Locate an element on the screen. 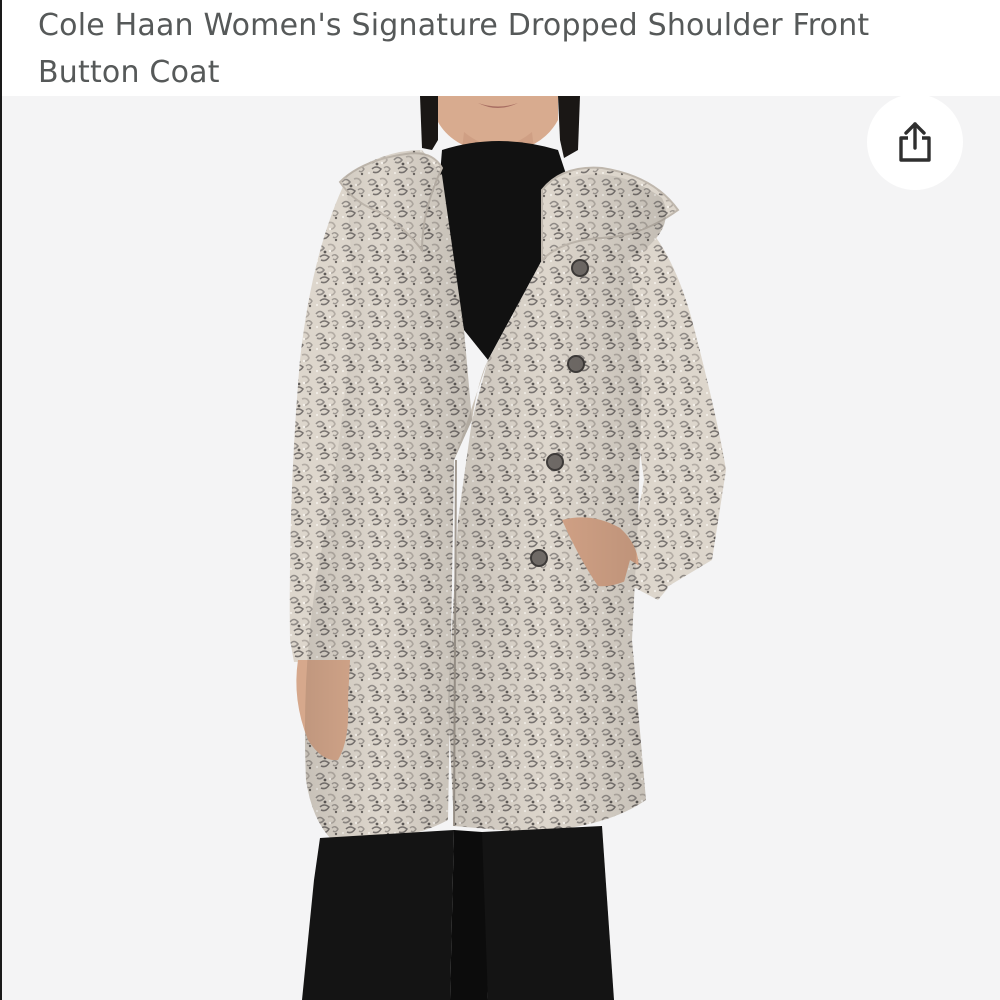 The height and width of the screenshot is (1000, 1000). share-button is located at coordinates (915, 142).